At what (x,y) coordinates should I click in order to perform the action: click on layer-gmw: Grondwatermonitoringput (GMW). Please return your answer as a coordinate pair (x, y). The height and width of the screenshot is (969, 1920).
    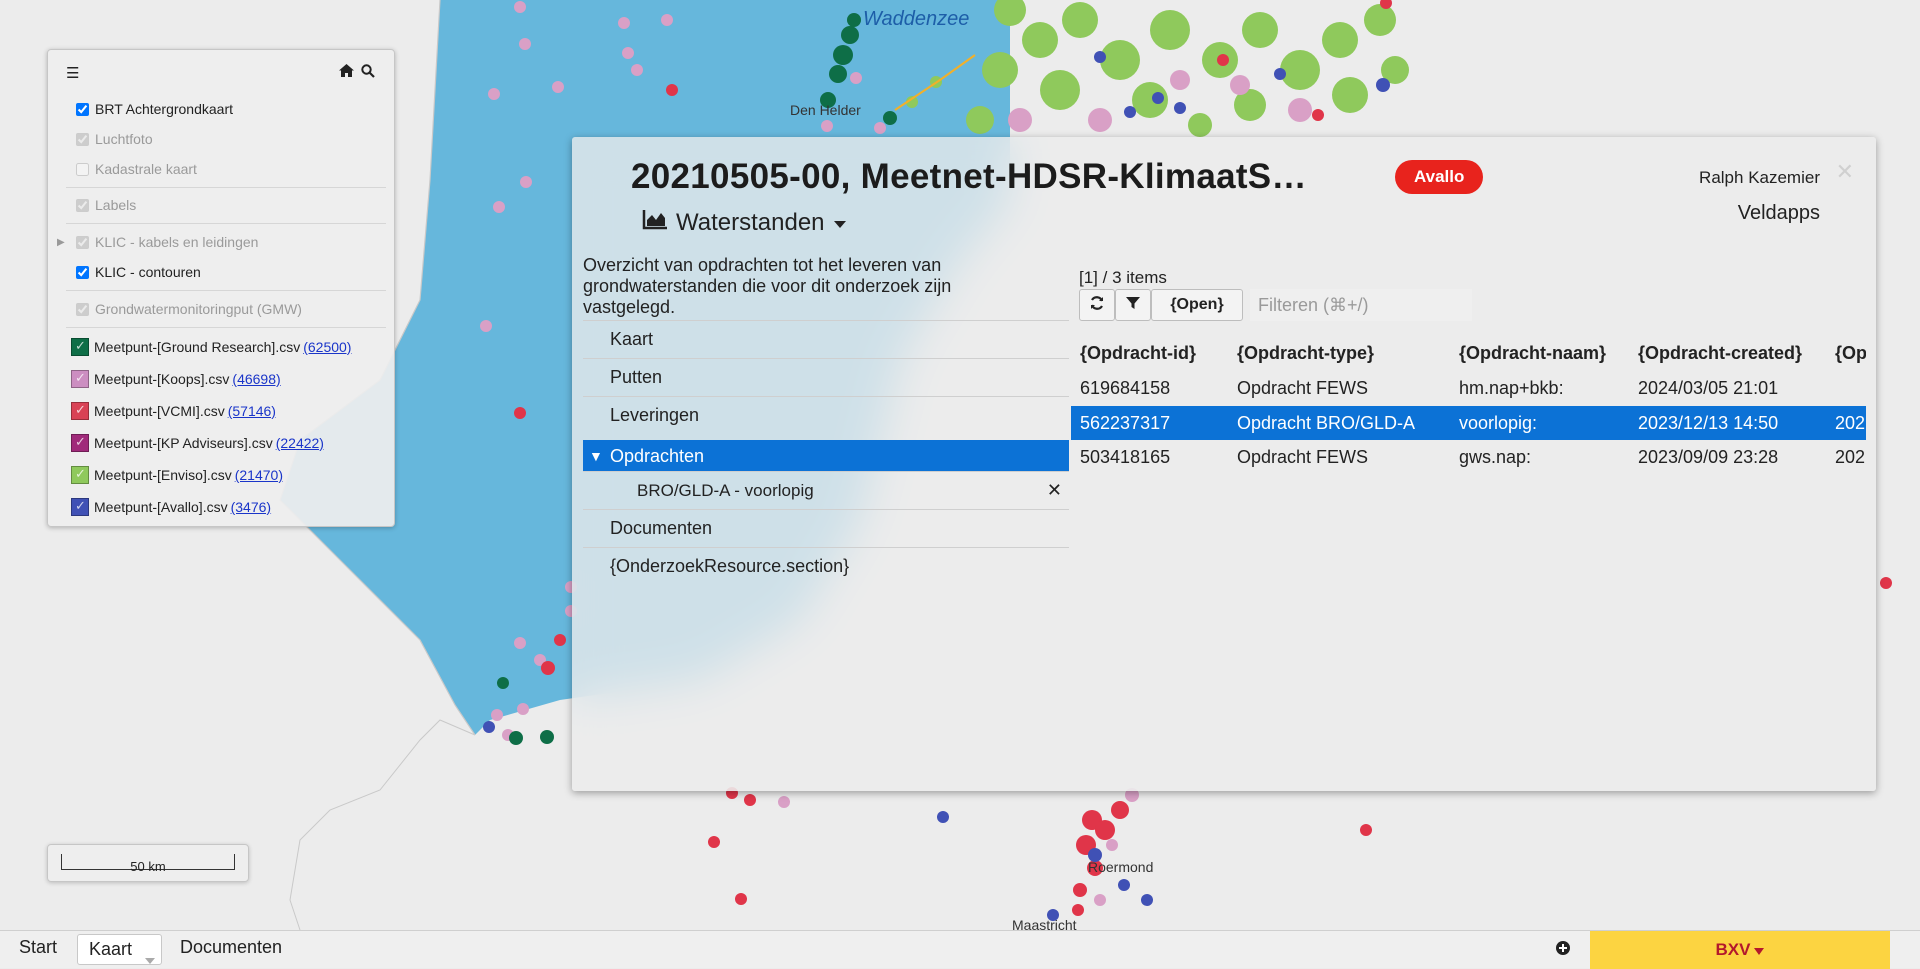
    Looking at the image, I should click on (221, 309).